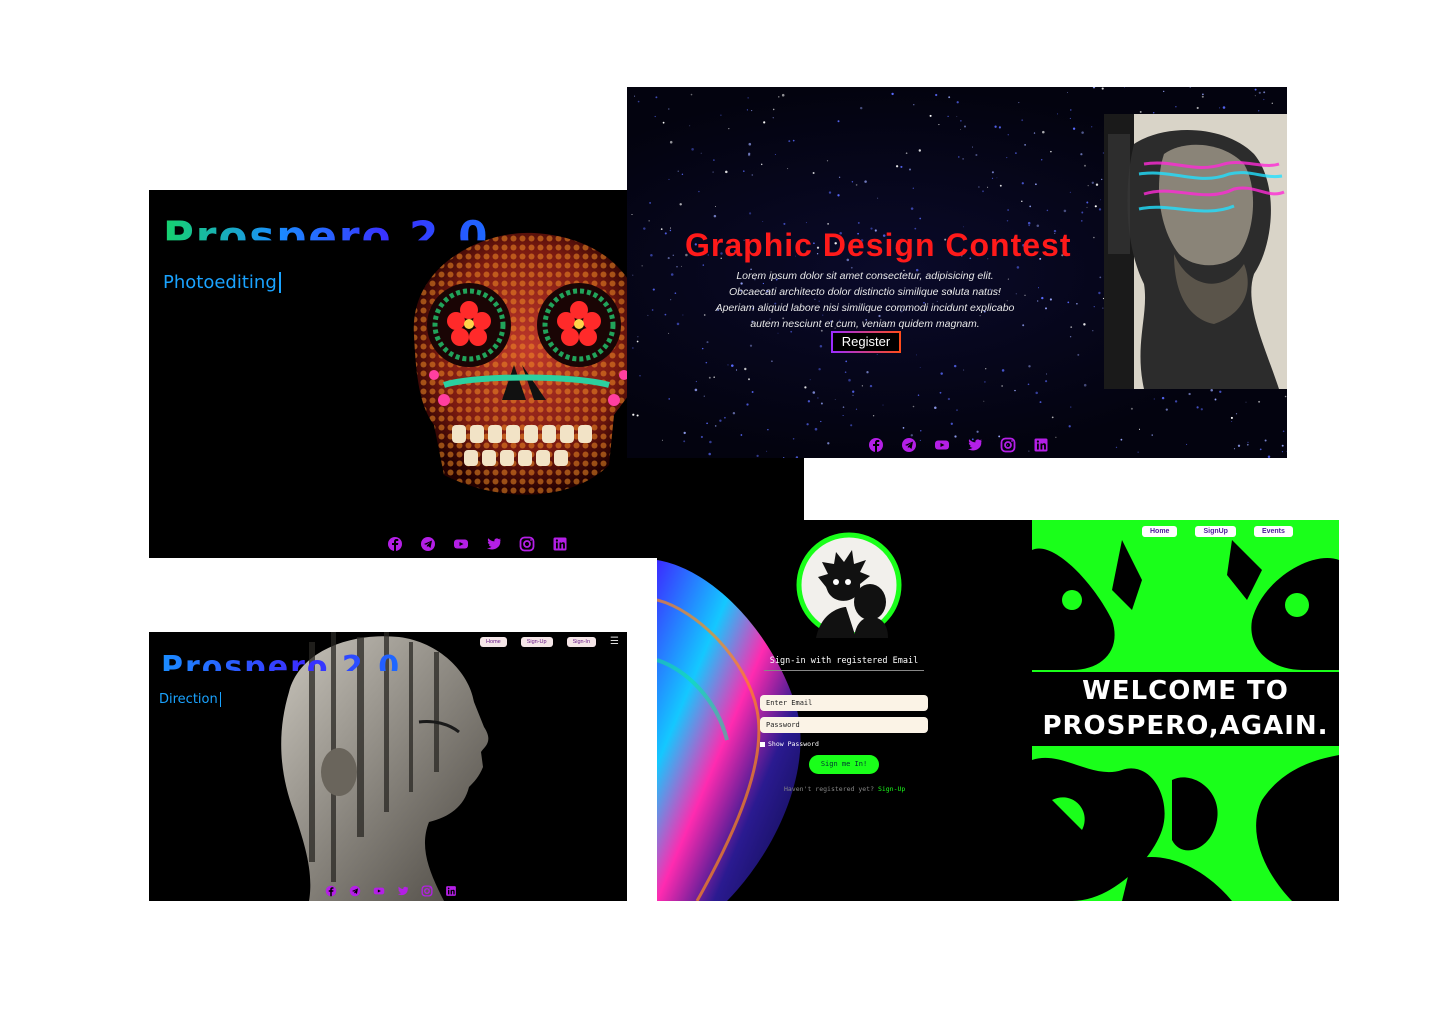  What do you see at coordinates (958, 445) in the screenshot?
I see `social-row` at bounding box center [958, 445].